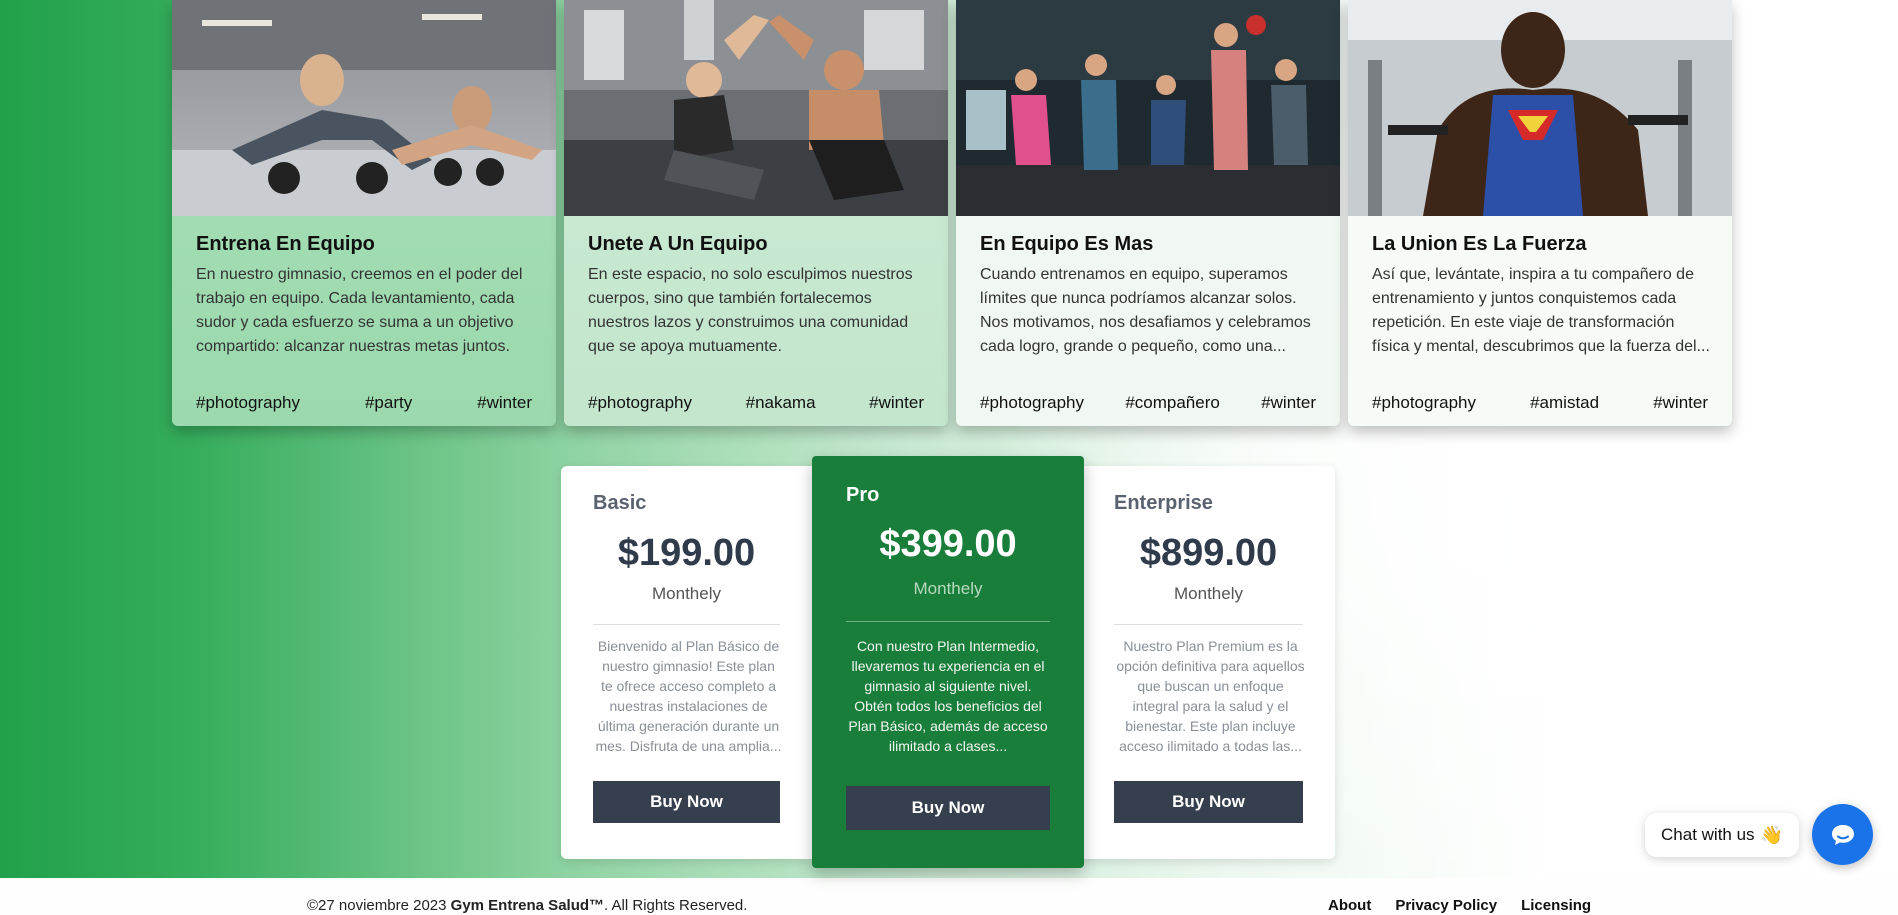 The image size is (1898, 915). I want to click on waving-hand-icon: 👋, so click(1771, 834).